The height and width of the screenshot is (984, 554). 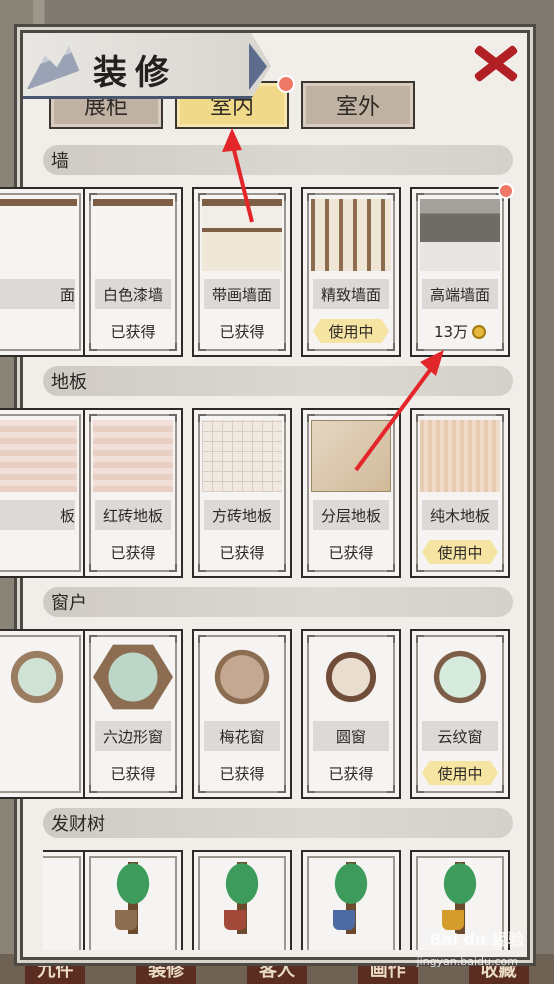 I want to click on card-name: 带画墙面, so click(x=242, y=294).